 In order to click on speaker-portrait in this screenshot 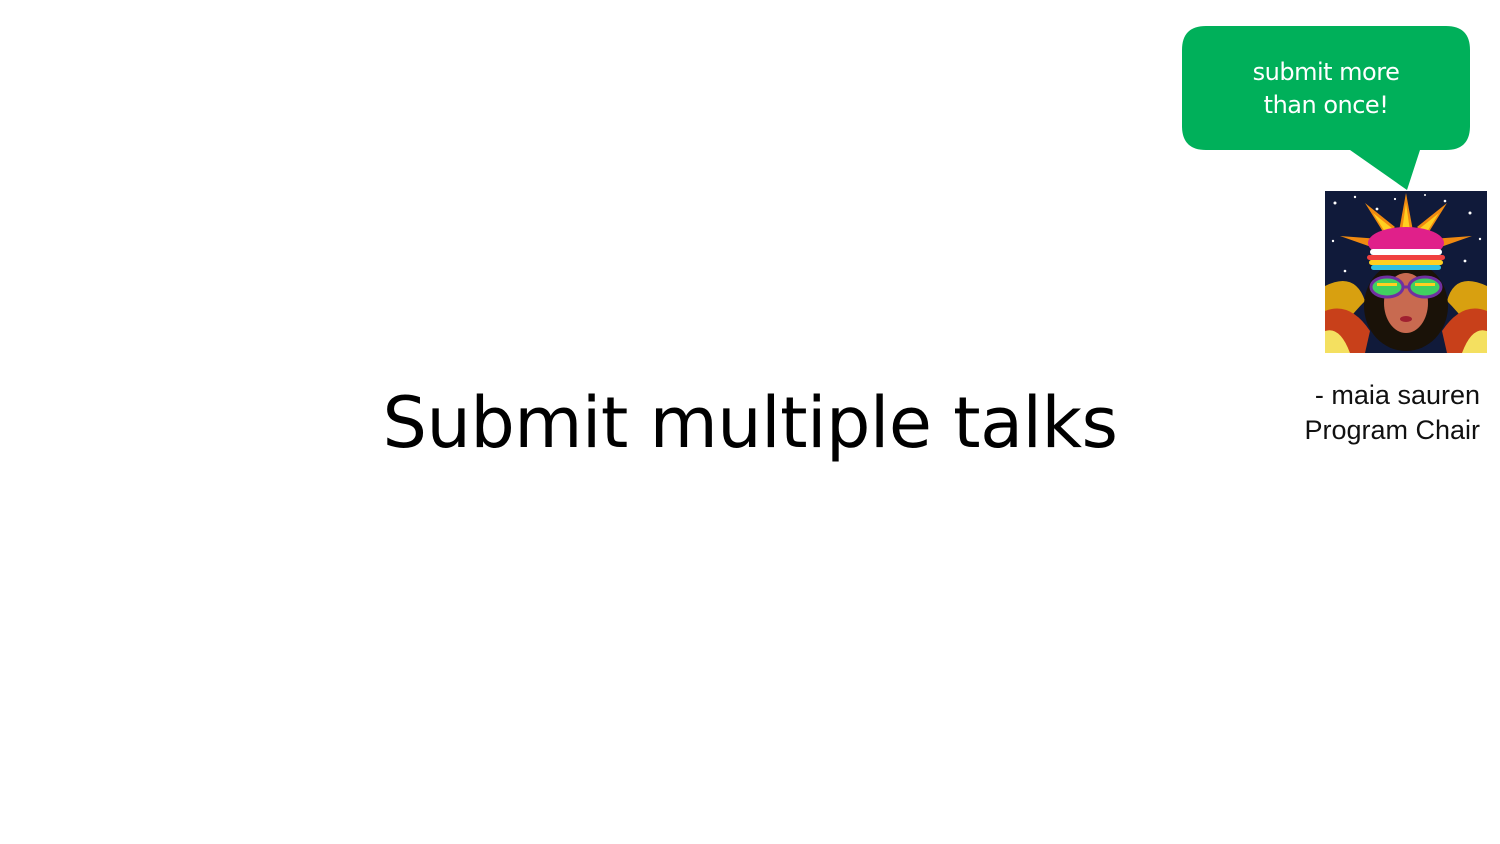, I will do `click(1406, 272)`.